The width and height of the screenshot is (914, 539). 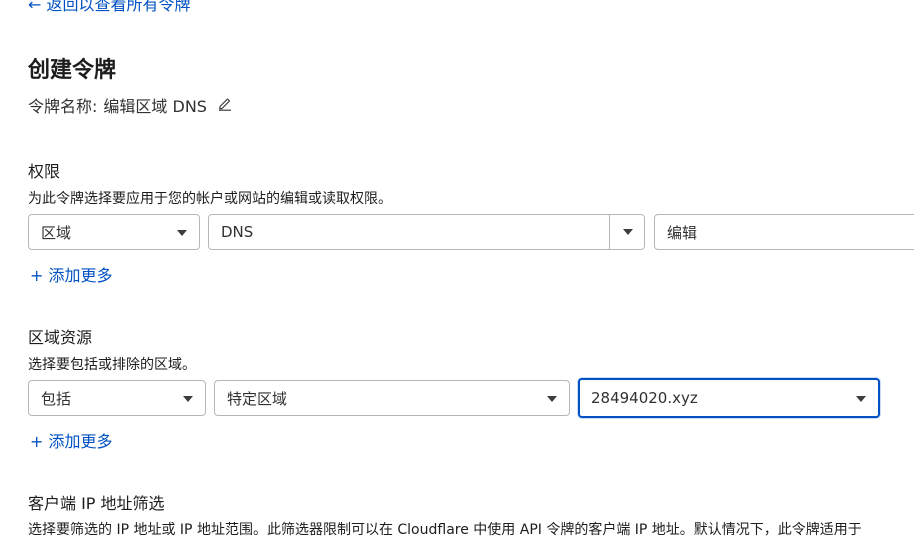 I want to click on zone-type-select: 特定区域, so click(x=392, y=398).